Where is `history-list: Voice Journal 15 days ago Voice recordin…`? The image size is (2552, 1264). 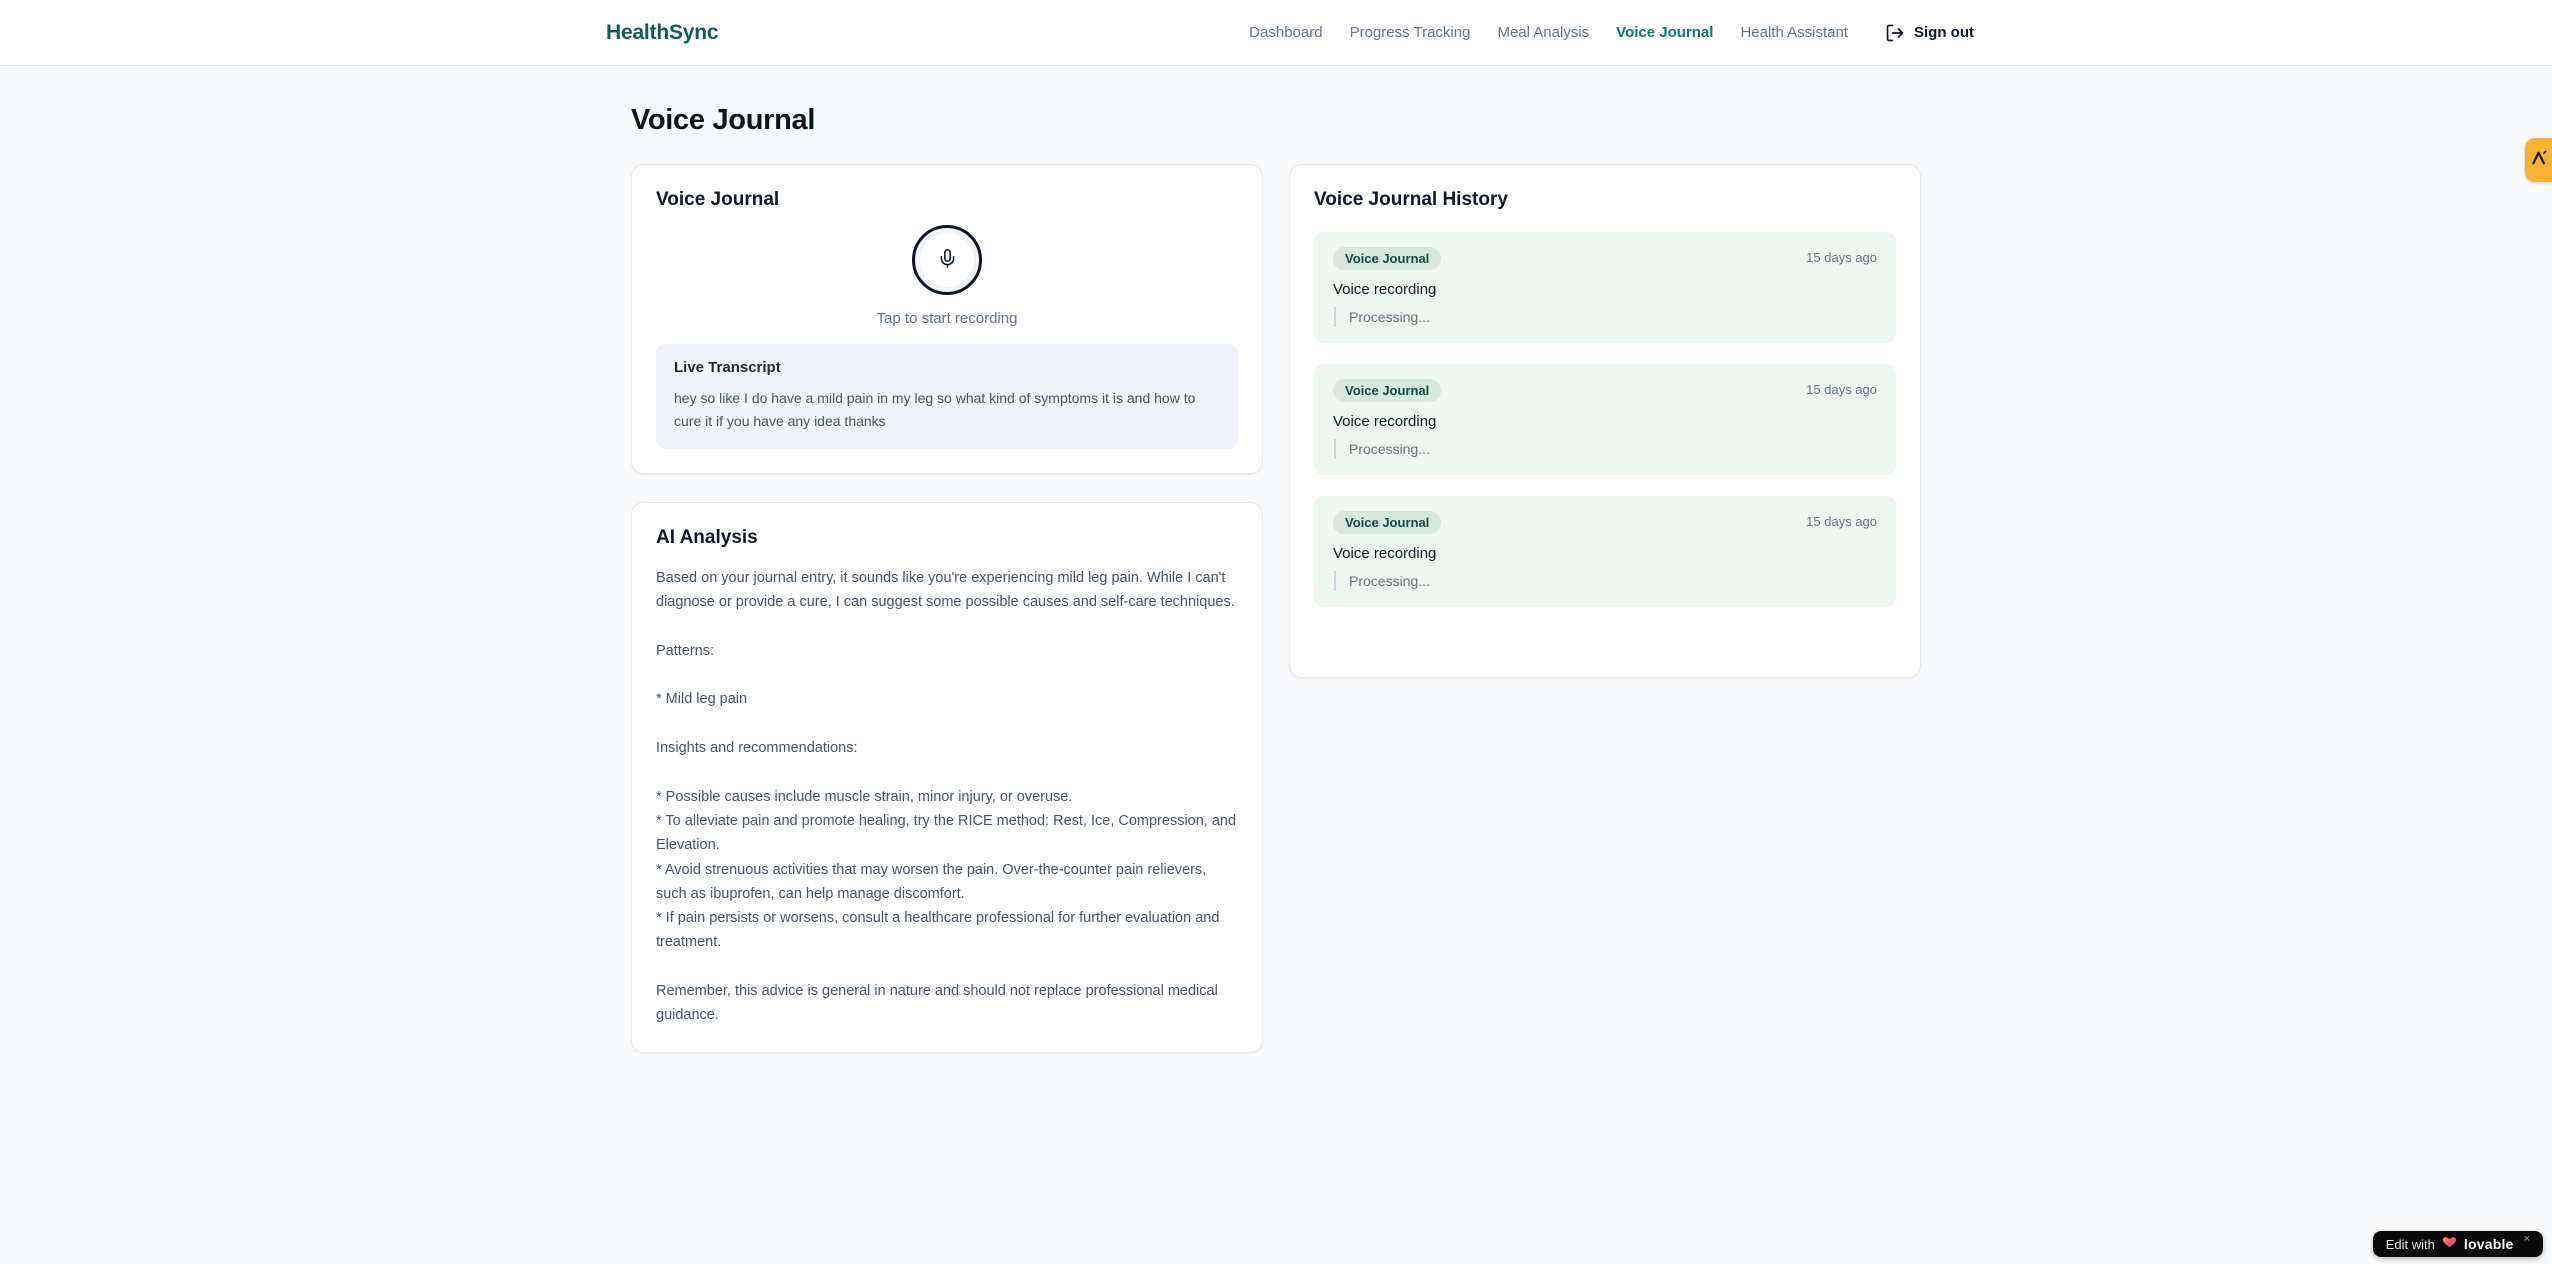 history-list: Voice Journal 15 days ago Voice recordin… is located at coordinates (1605, 419).